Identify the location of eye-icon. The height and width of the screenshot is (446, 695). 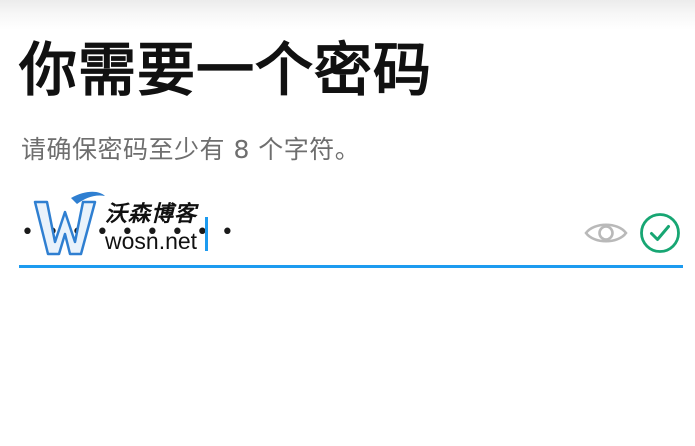
(606, 233).